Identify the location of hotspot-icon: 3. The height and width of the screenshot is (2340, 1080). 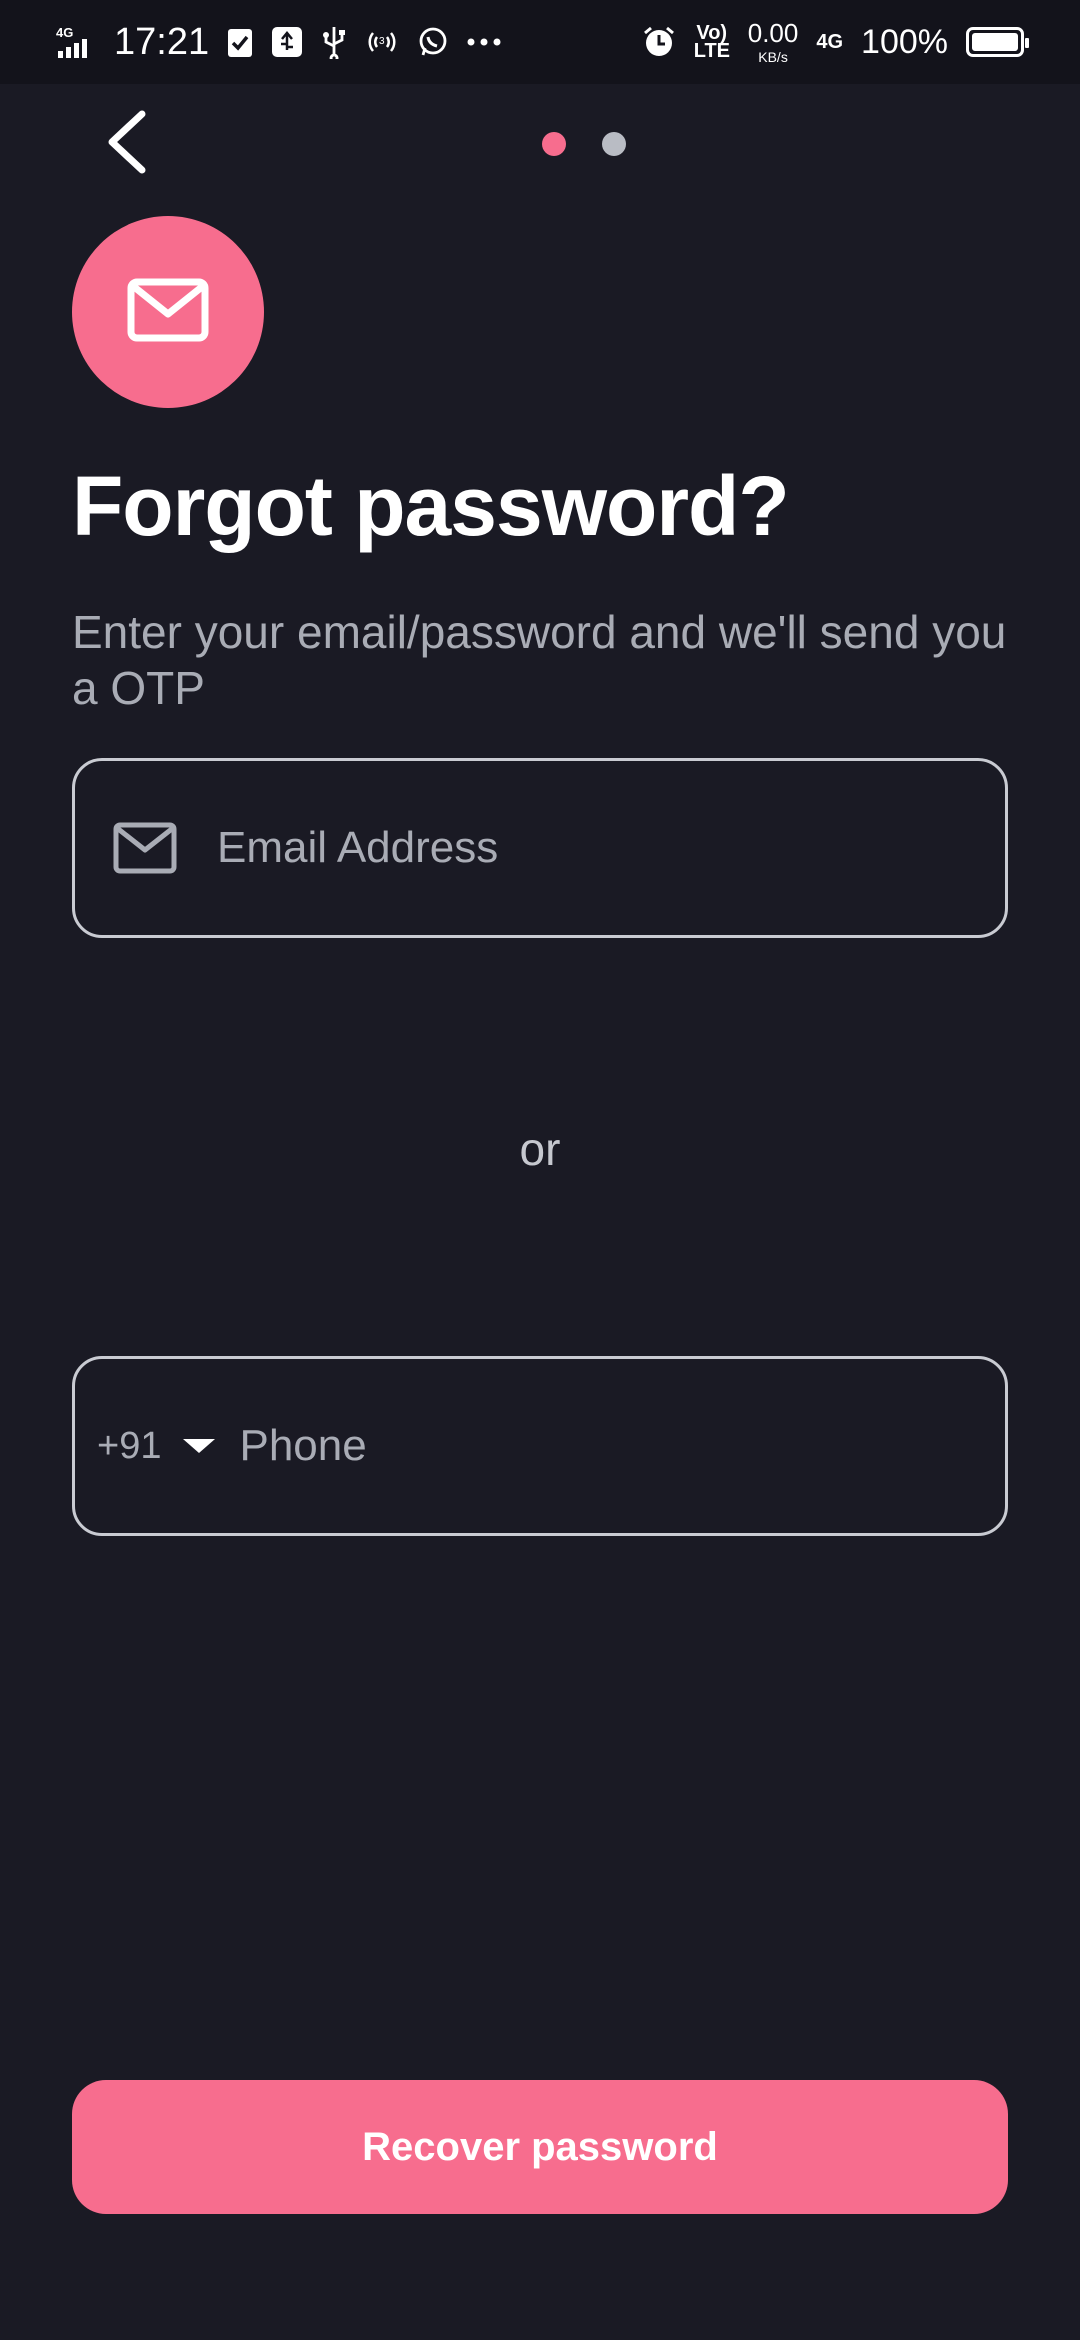
(382, 42).